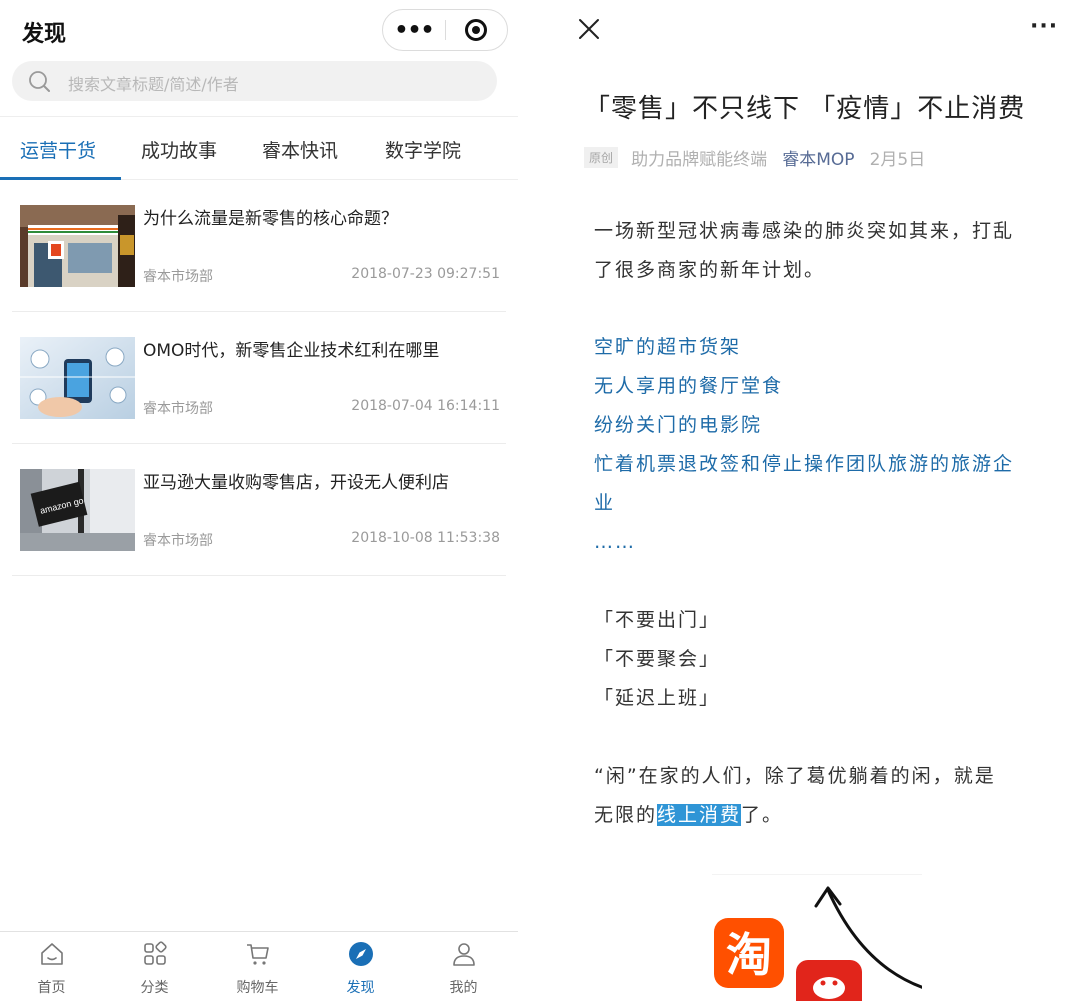  I want to click on tabbar-label: 发现, so click(360, 988).